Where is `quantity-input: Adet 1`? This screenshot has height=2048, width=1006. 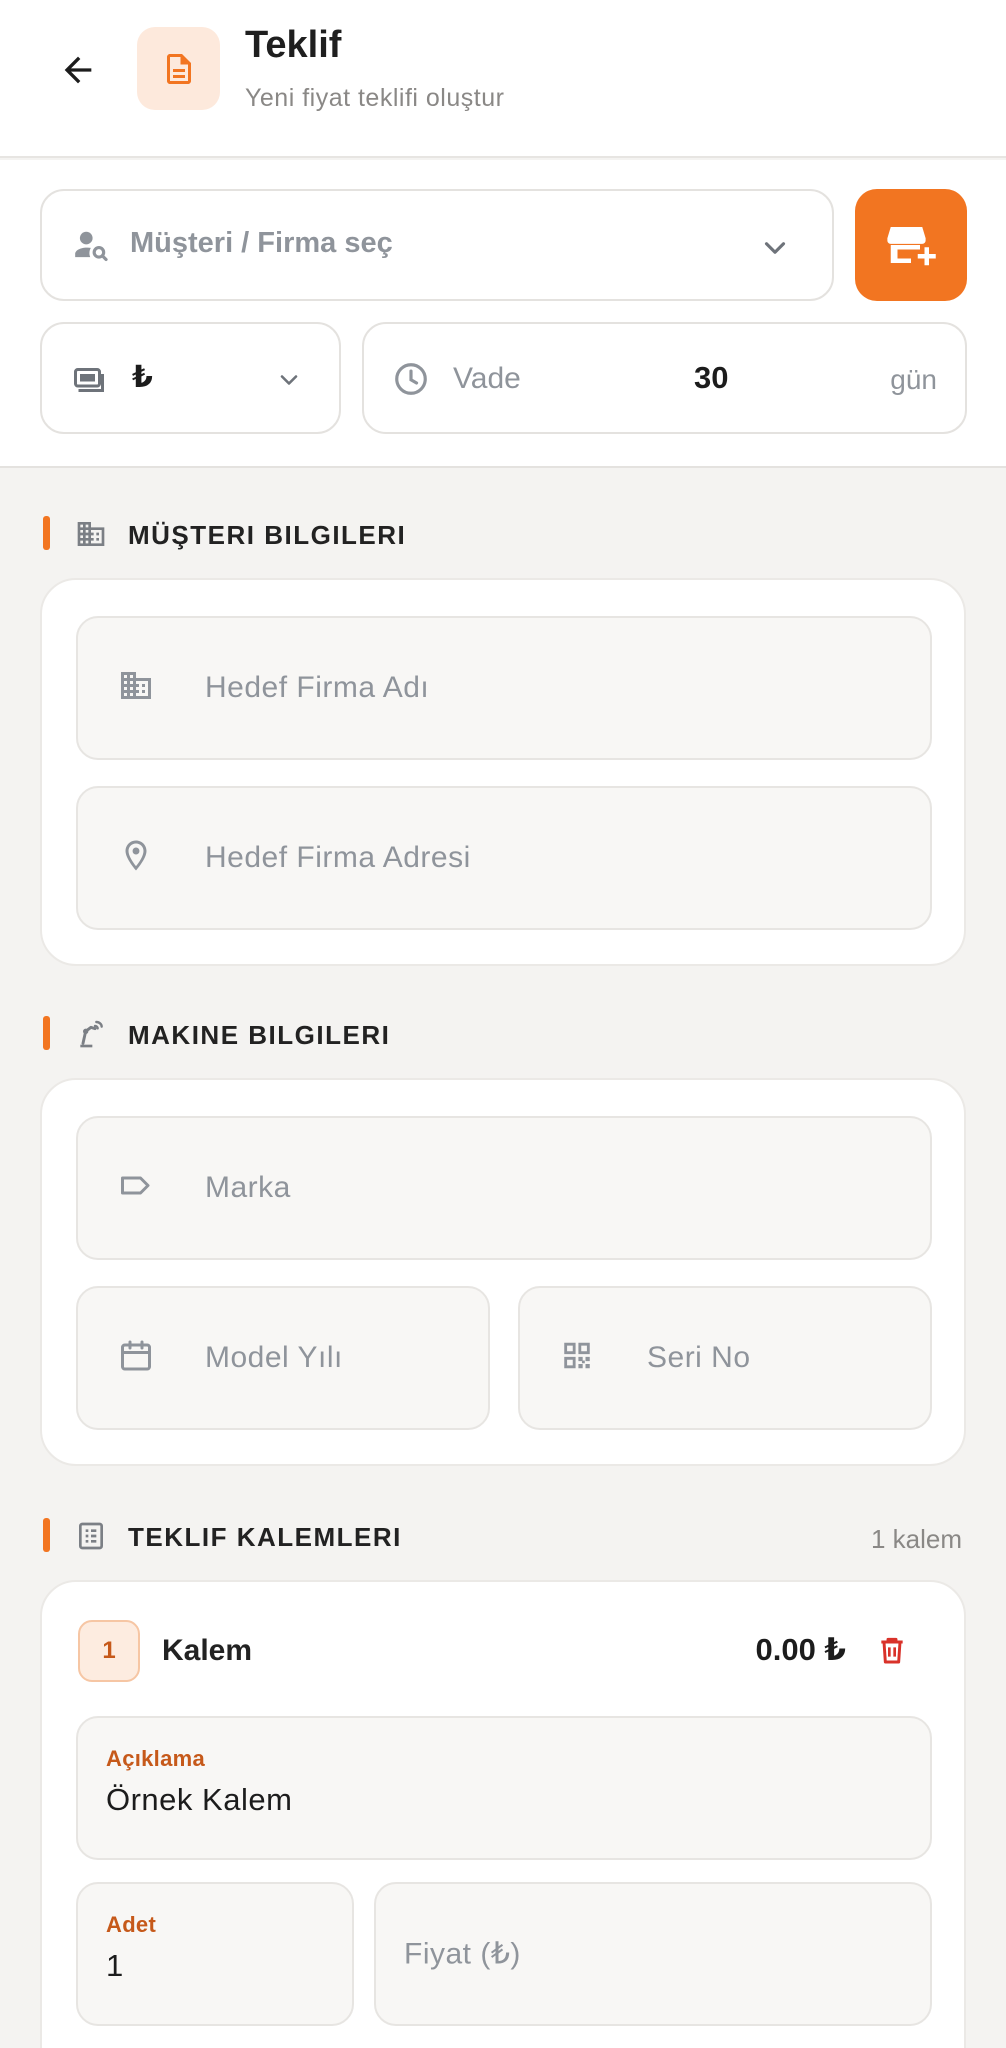
quantity-input: Adet 1 is located at coordinates (215, 1954).